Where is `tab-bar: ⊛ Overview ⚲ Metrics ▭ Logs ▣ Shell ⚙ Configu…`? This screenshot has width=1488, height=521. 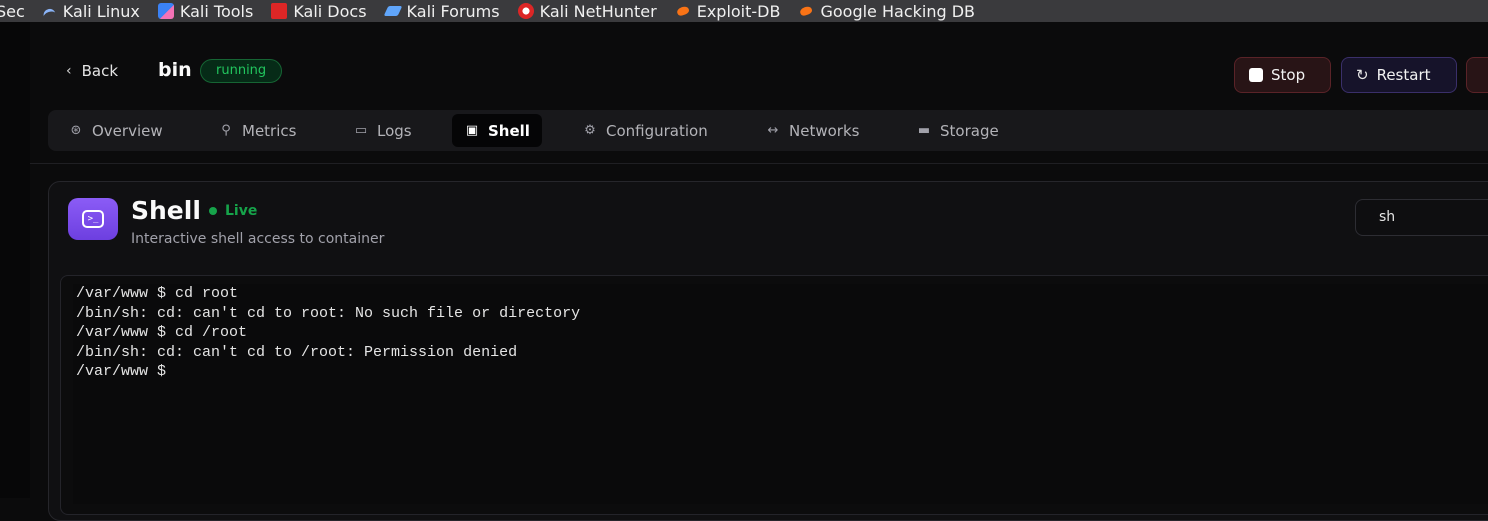
tab-bar: ⊛ Overview ⚲ Metrics ▭ Logs ▣ Shell ⚙ Configu… is located at coordinates (768, 130).